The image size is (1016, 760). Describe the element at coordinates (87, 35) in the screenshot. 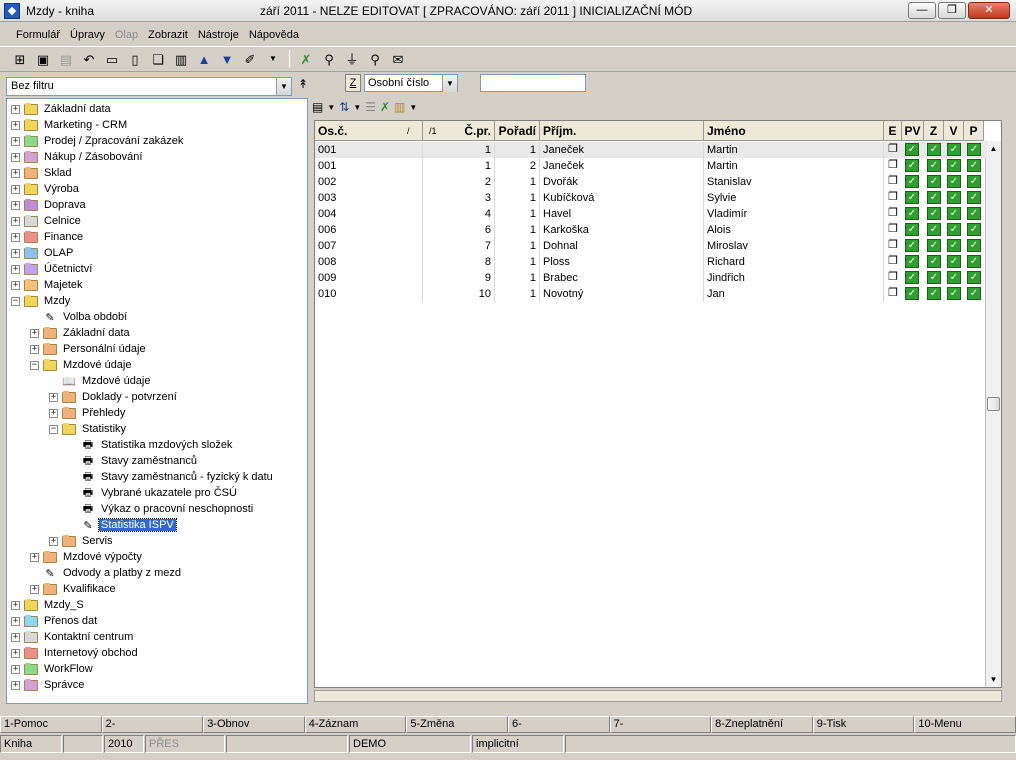

I see `menu-item-1: Úpravy` at that location.